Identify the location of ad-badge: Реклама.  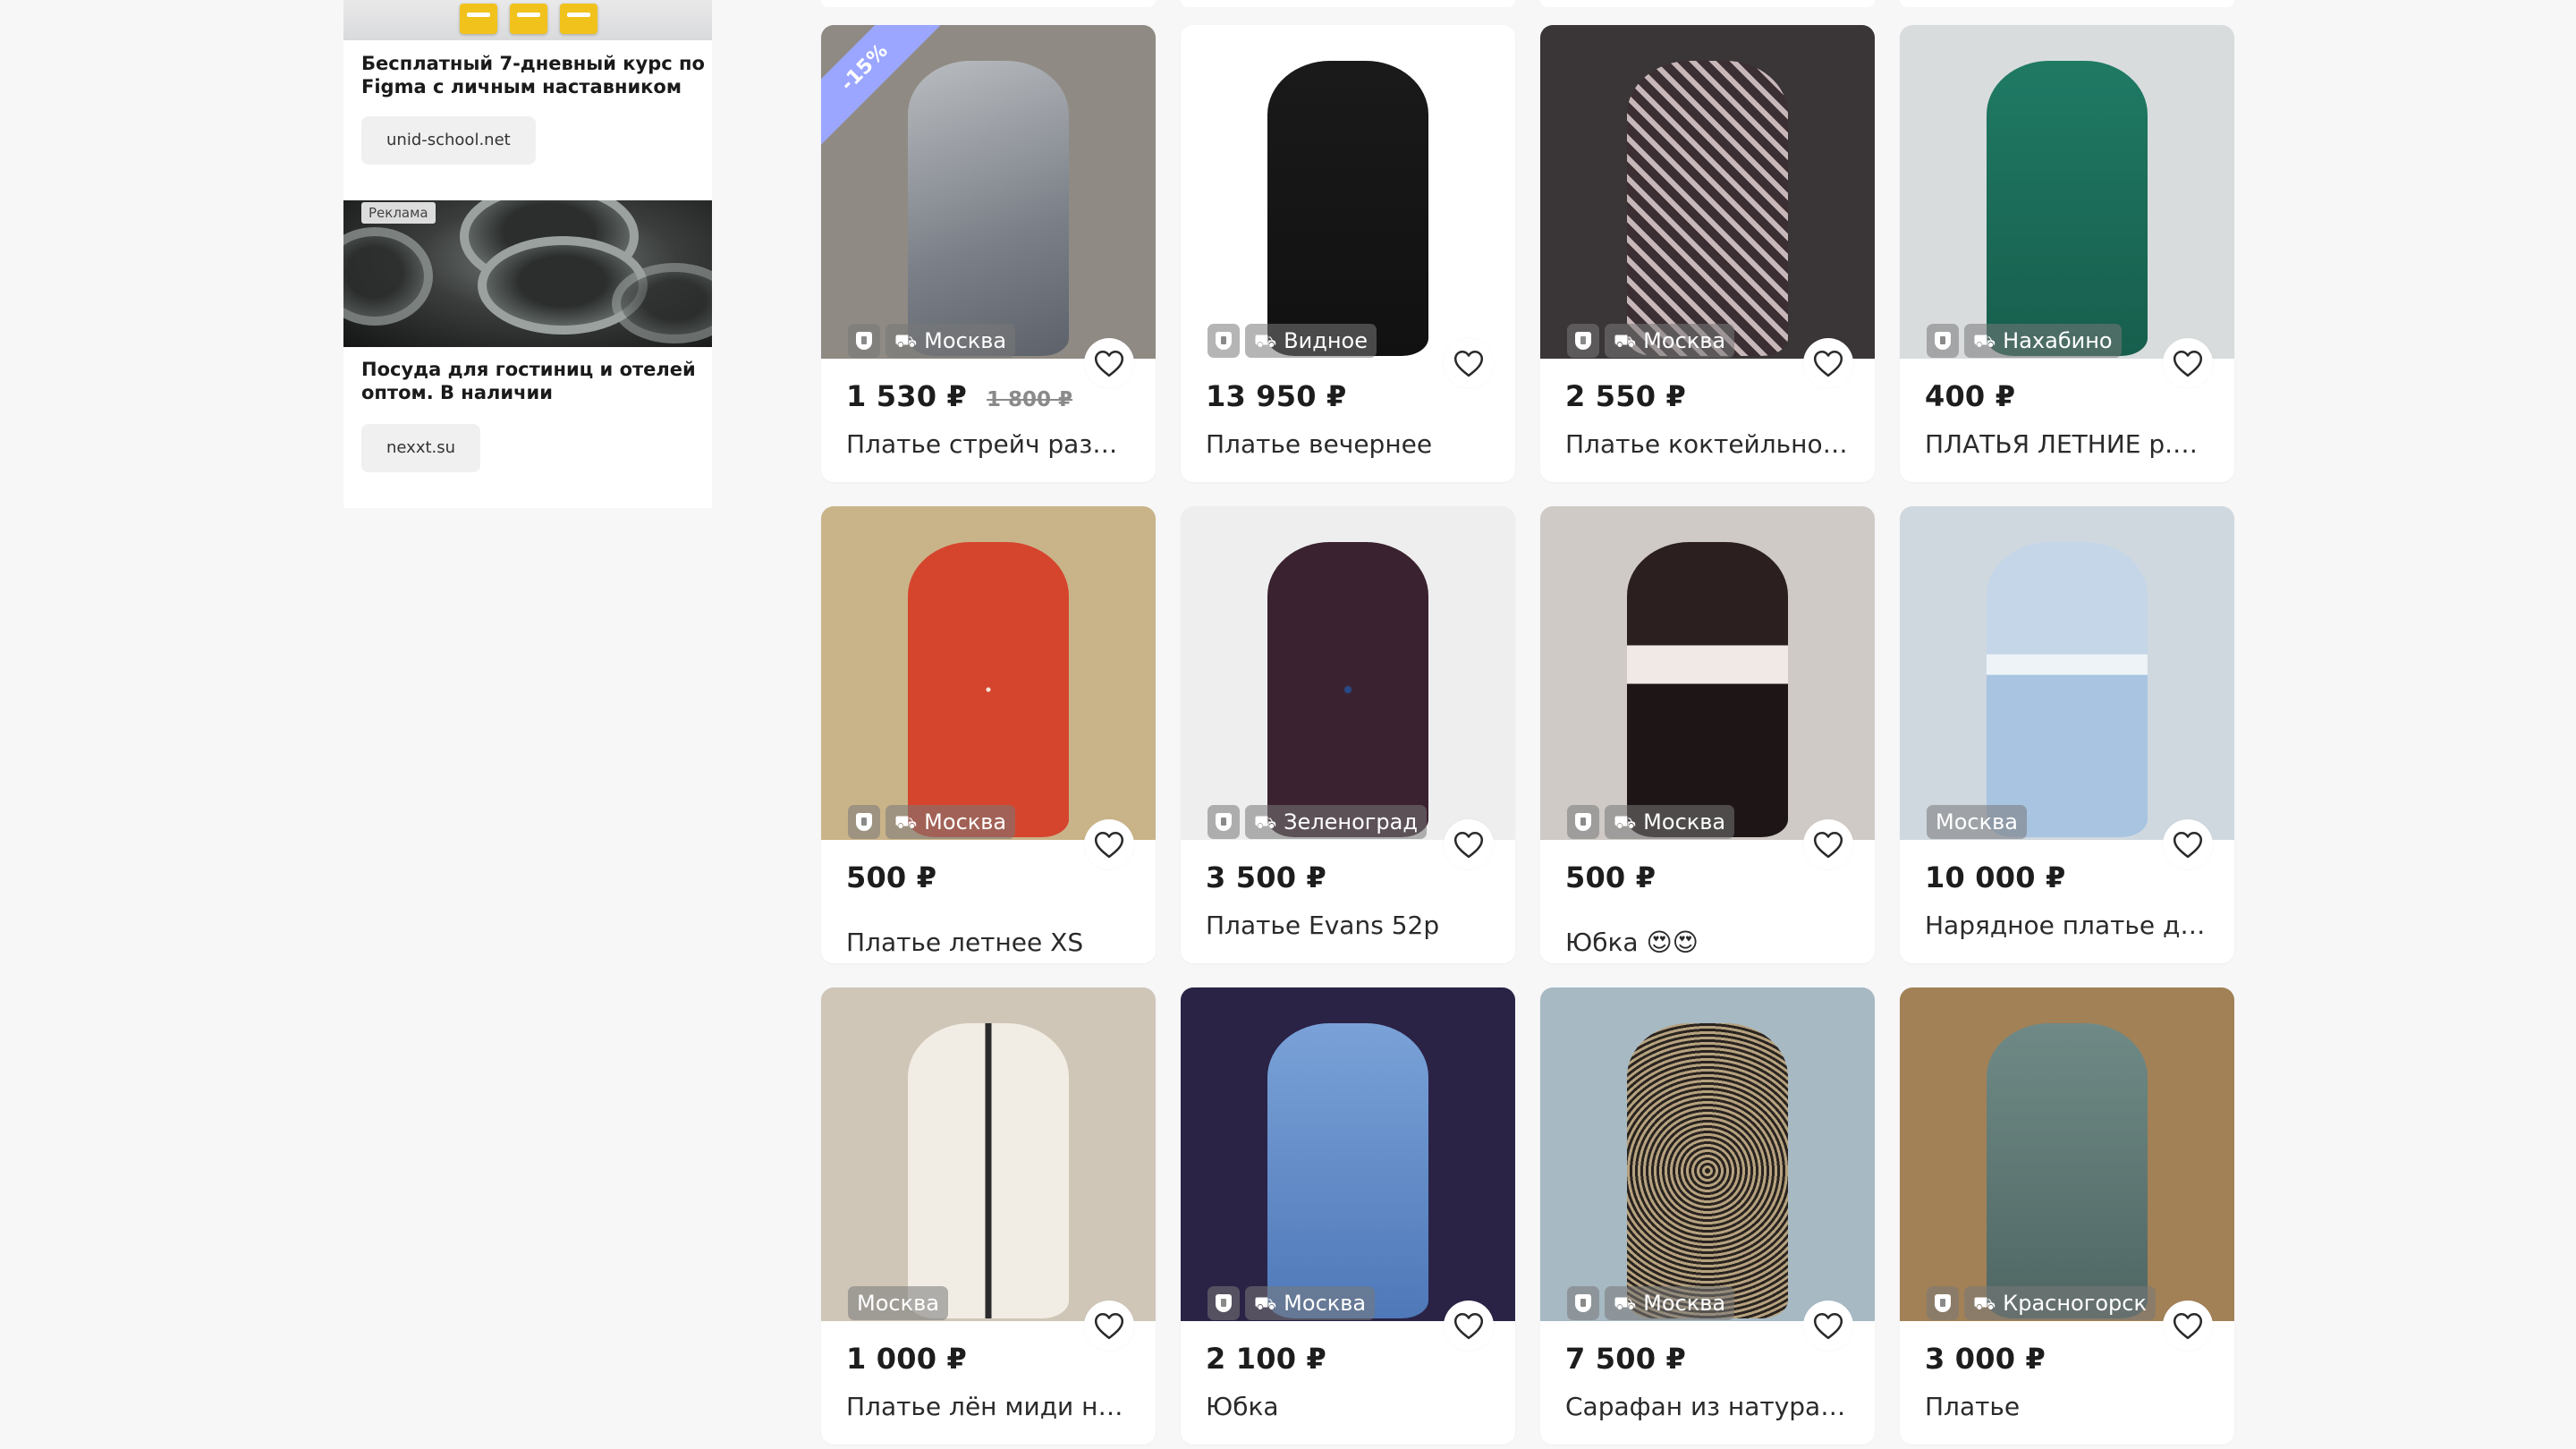
(398, 213).